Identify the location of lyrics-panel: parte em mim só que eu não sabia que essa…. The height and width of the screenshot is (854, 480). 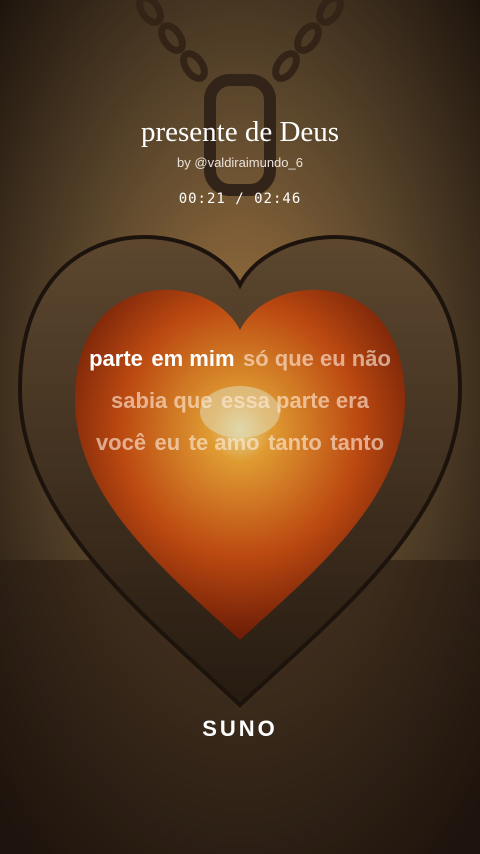
(240, 401).